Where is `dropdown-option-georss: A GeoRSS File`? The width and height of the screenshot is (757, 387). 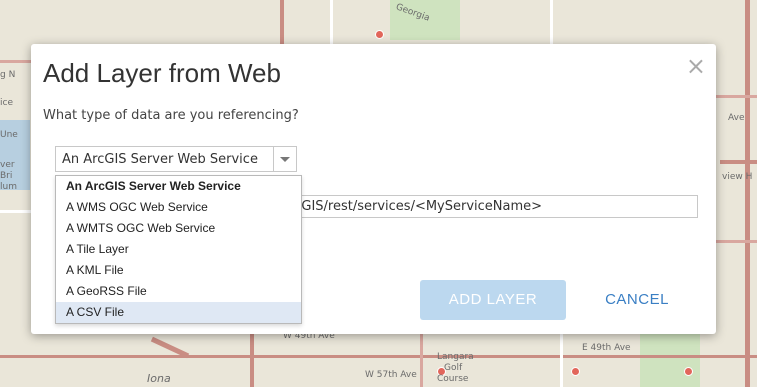 dropdown-option-georss: A GeoRSS File is located at coordinates (178, 291).